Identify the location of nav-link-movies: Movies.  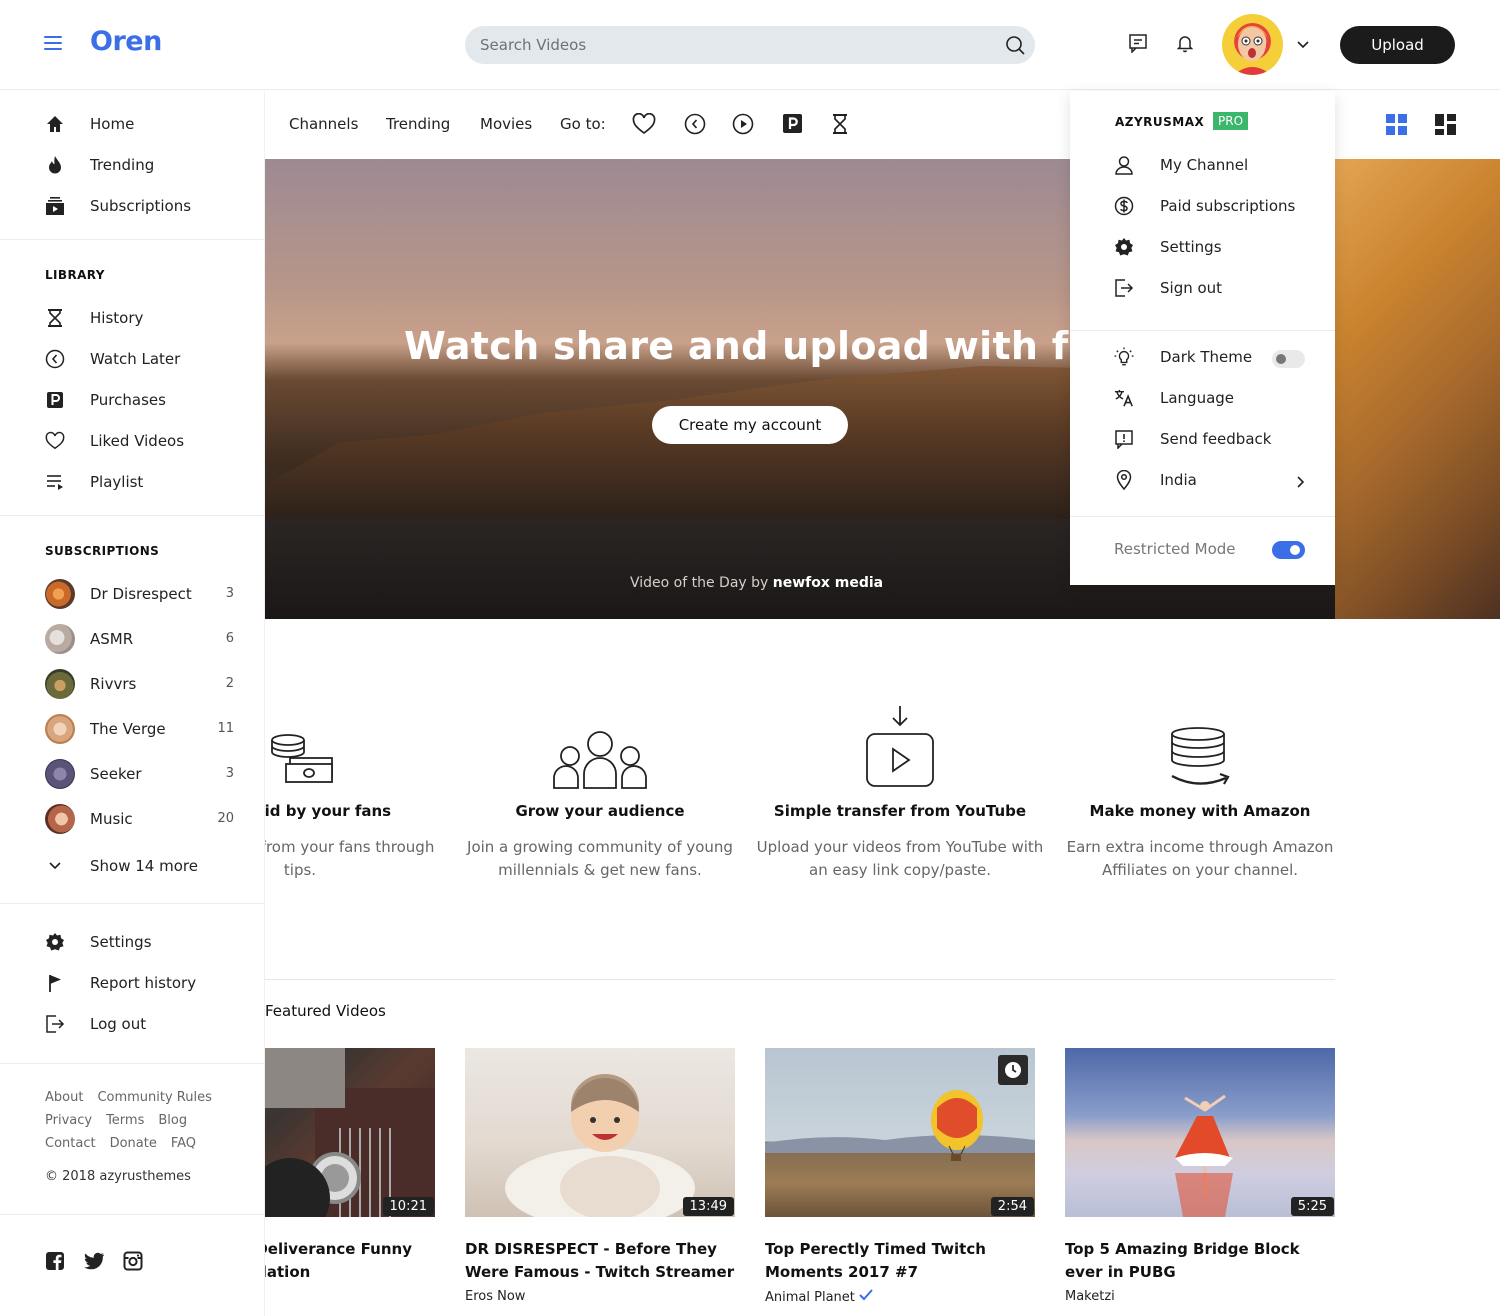
(506, 124).